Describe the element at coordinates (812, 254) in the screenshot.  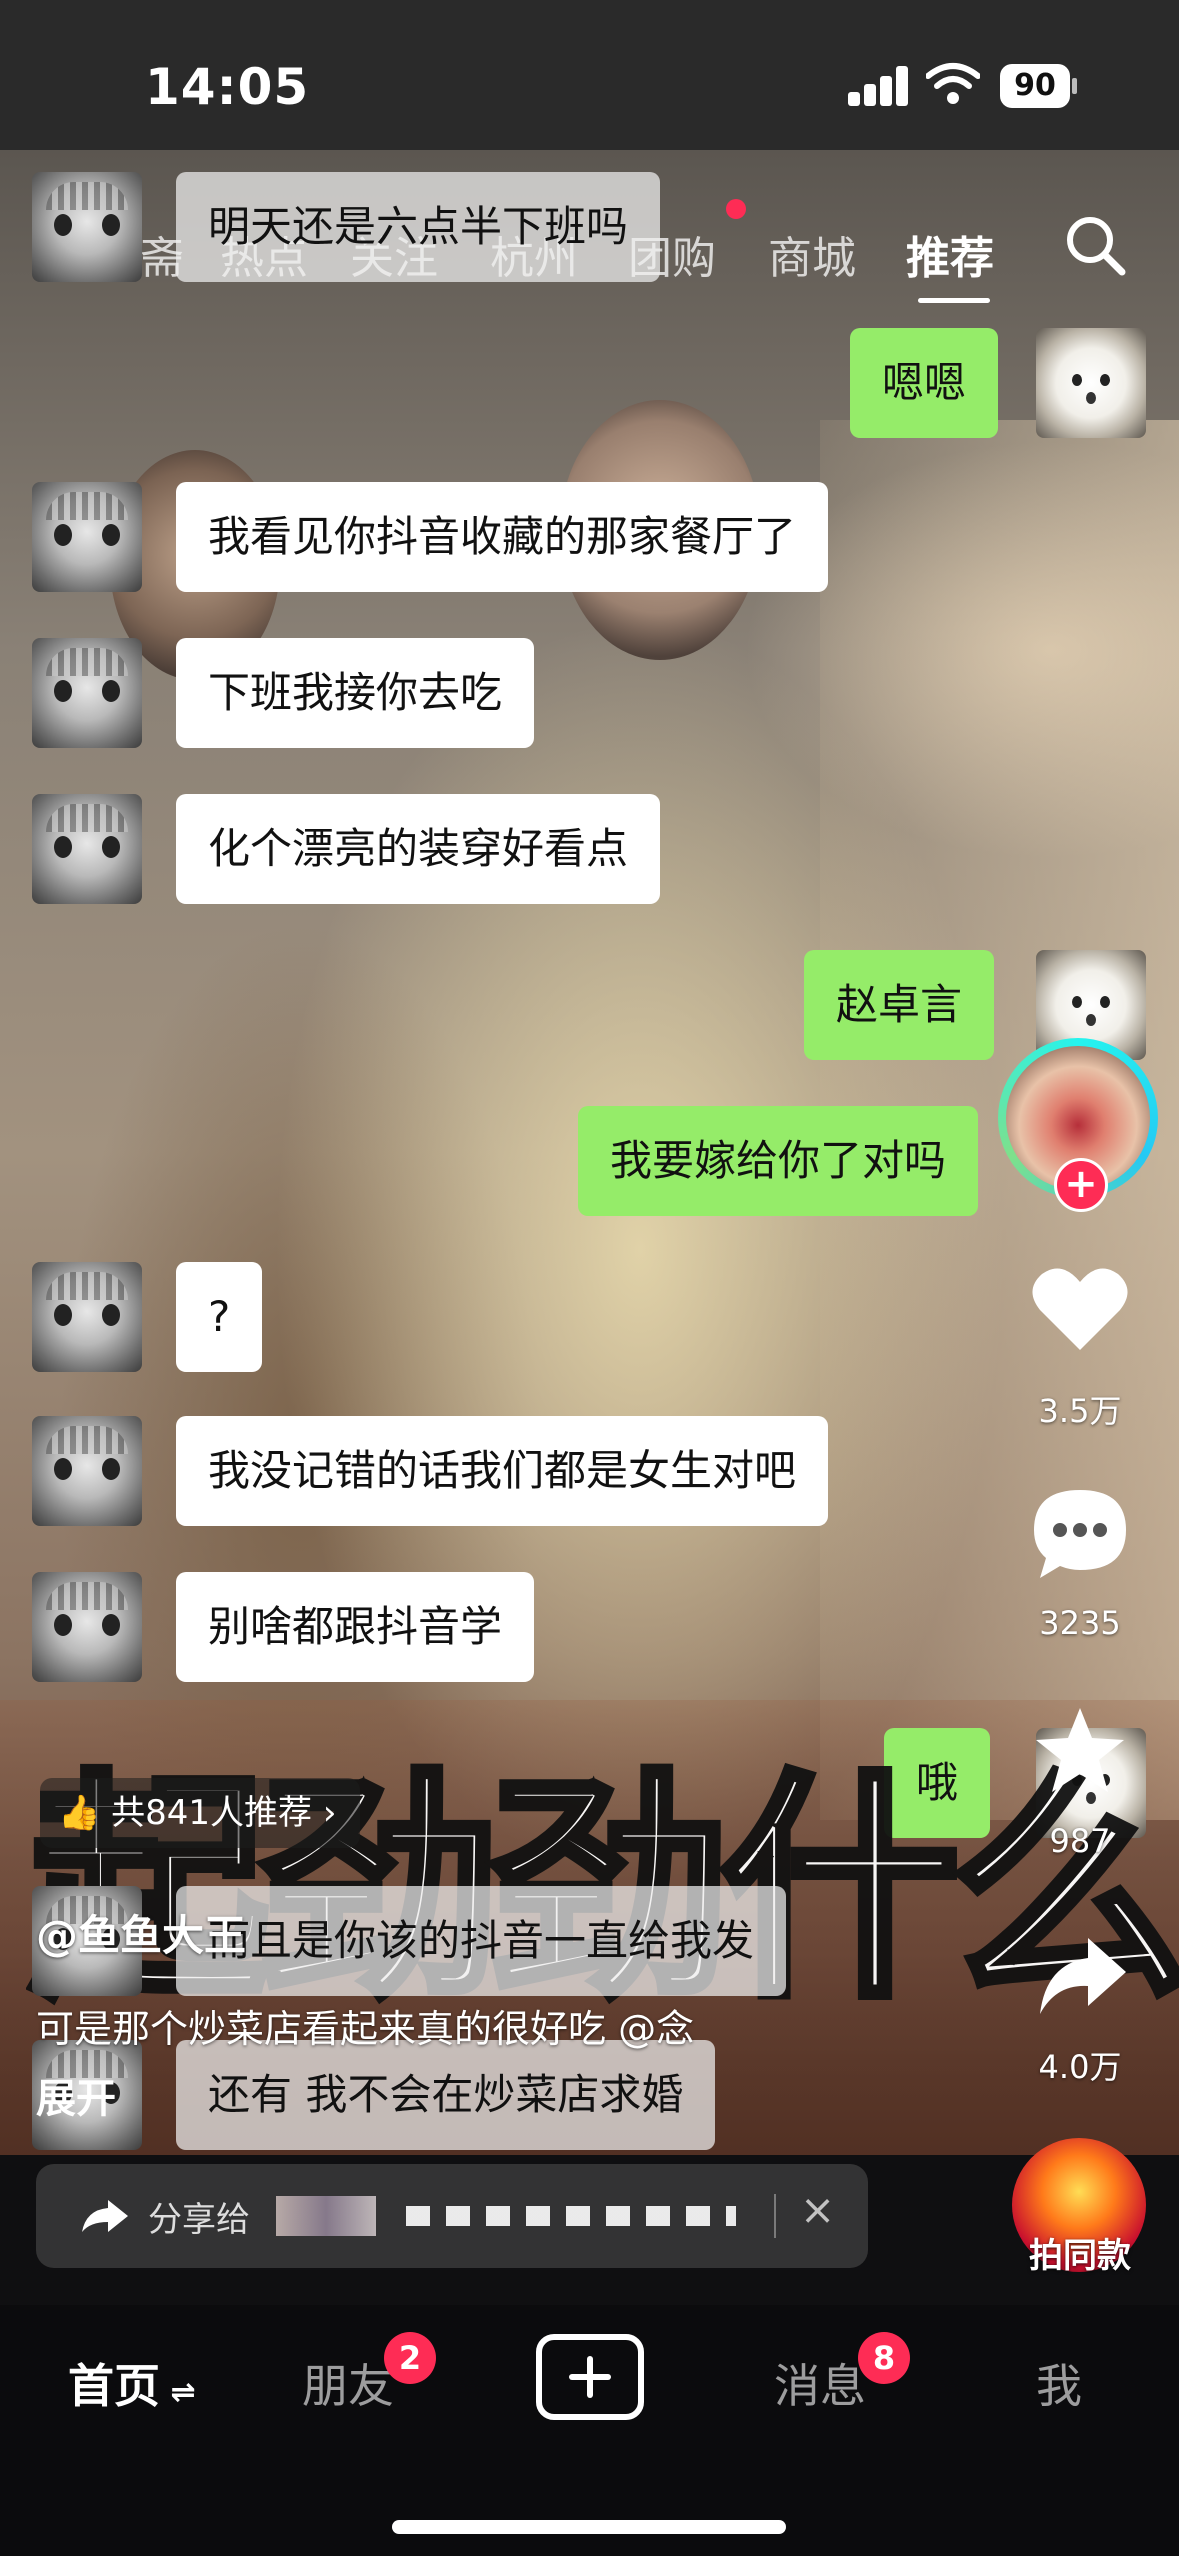
I see `tab-mall: 商城` at that location.